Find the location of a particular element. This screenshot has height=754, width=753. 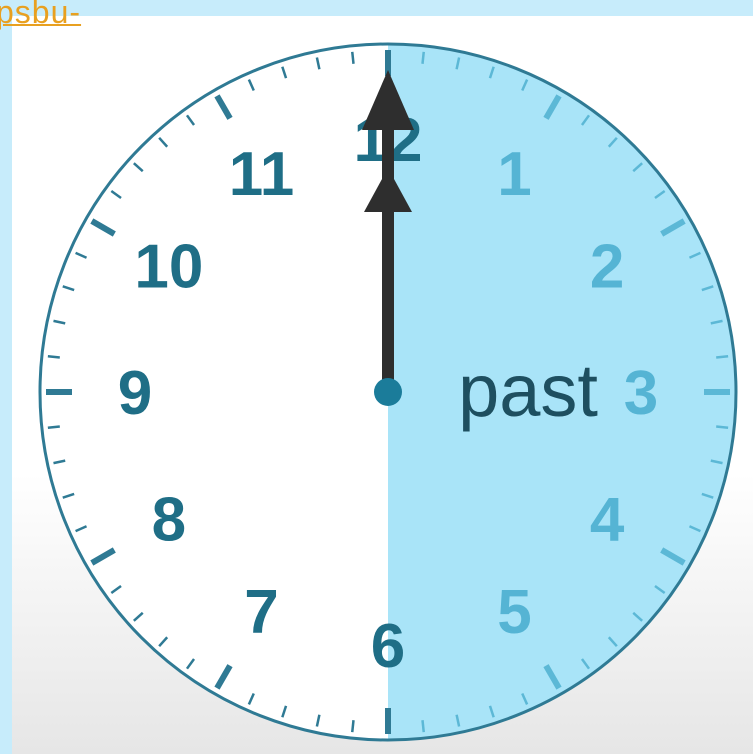

numeral-2: 2 is located at coordinates (607, 267).